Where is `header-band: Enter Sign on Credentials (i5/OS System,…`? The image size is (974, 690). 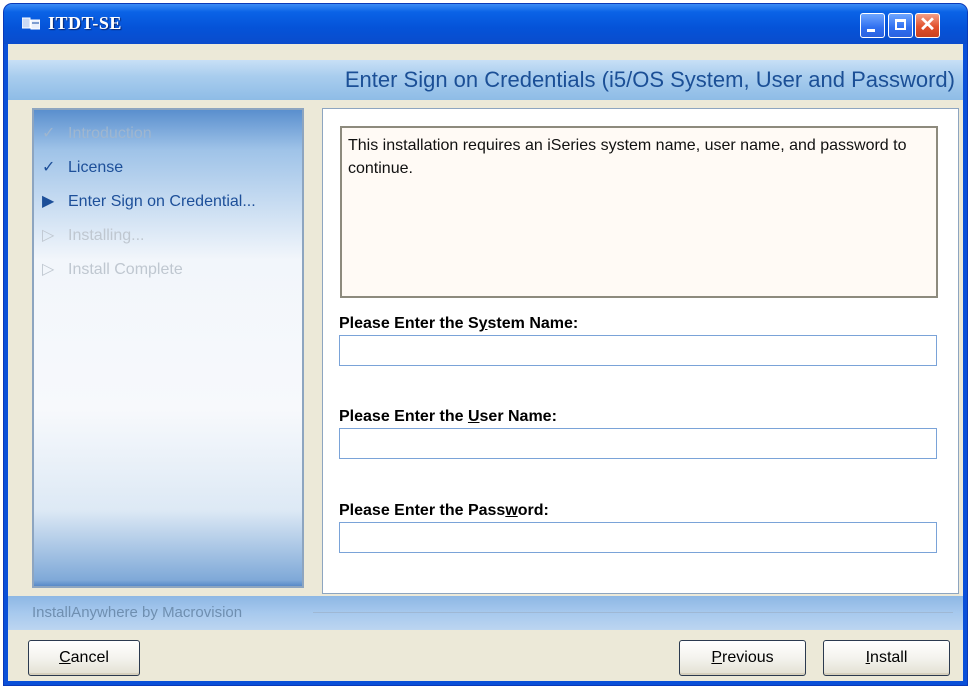
header-band: Enter Sign on Credentials (i5/OS System,… is located at coordinates (485, 80).